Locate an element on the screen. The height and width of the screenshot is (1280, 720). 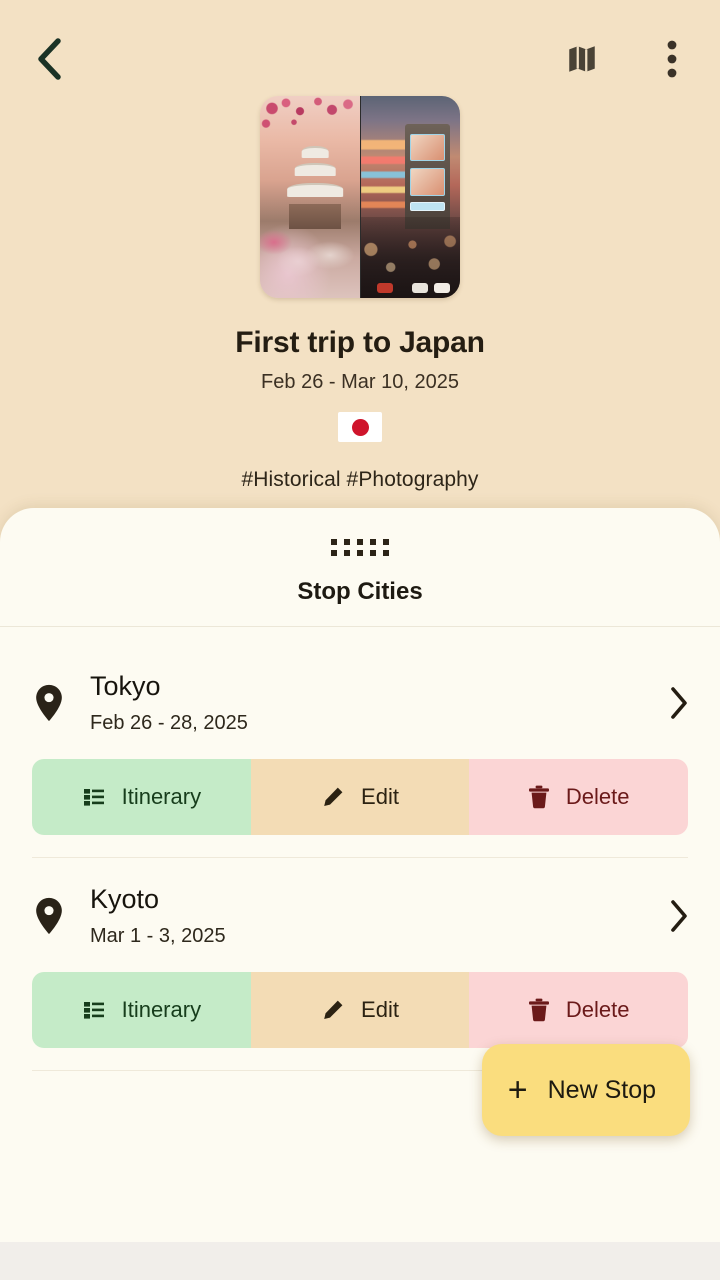
trip-cover-image is located at coordinates (360, 197).